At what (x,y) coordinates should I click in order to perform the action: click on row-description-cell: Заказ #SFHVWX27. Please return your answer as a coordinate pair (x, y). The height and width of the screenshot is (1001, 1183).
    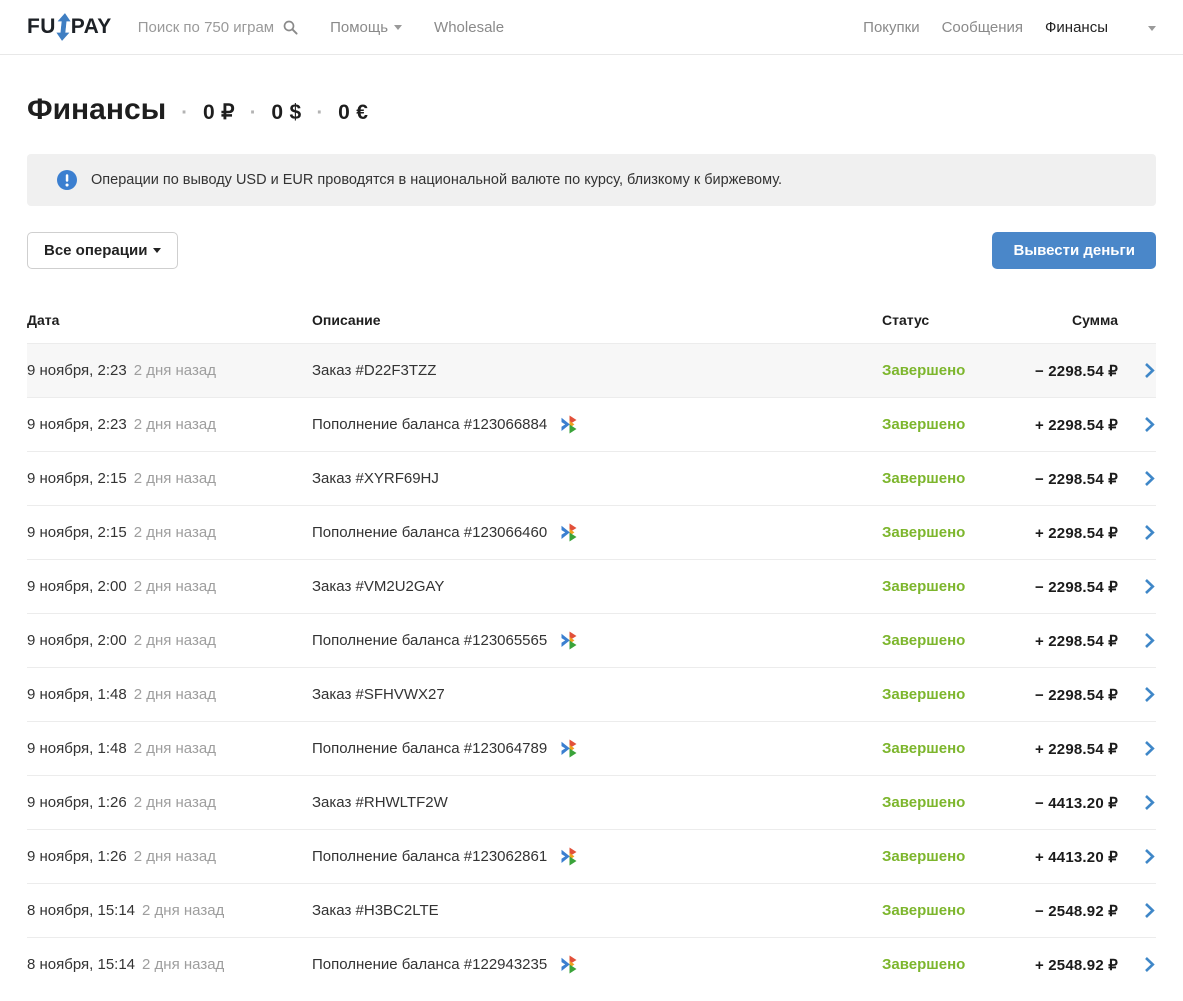
    Looking at the image, I should click on (597, 694).